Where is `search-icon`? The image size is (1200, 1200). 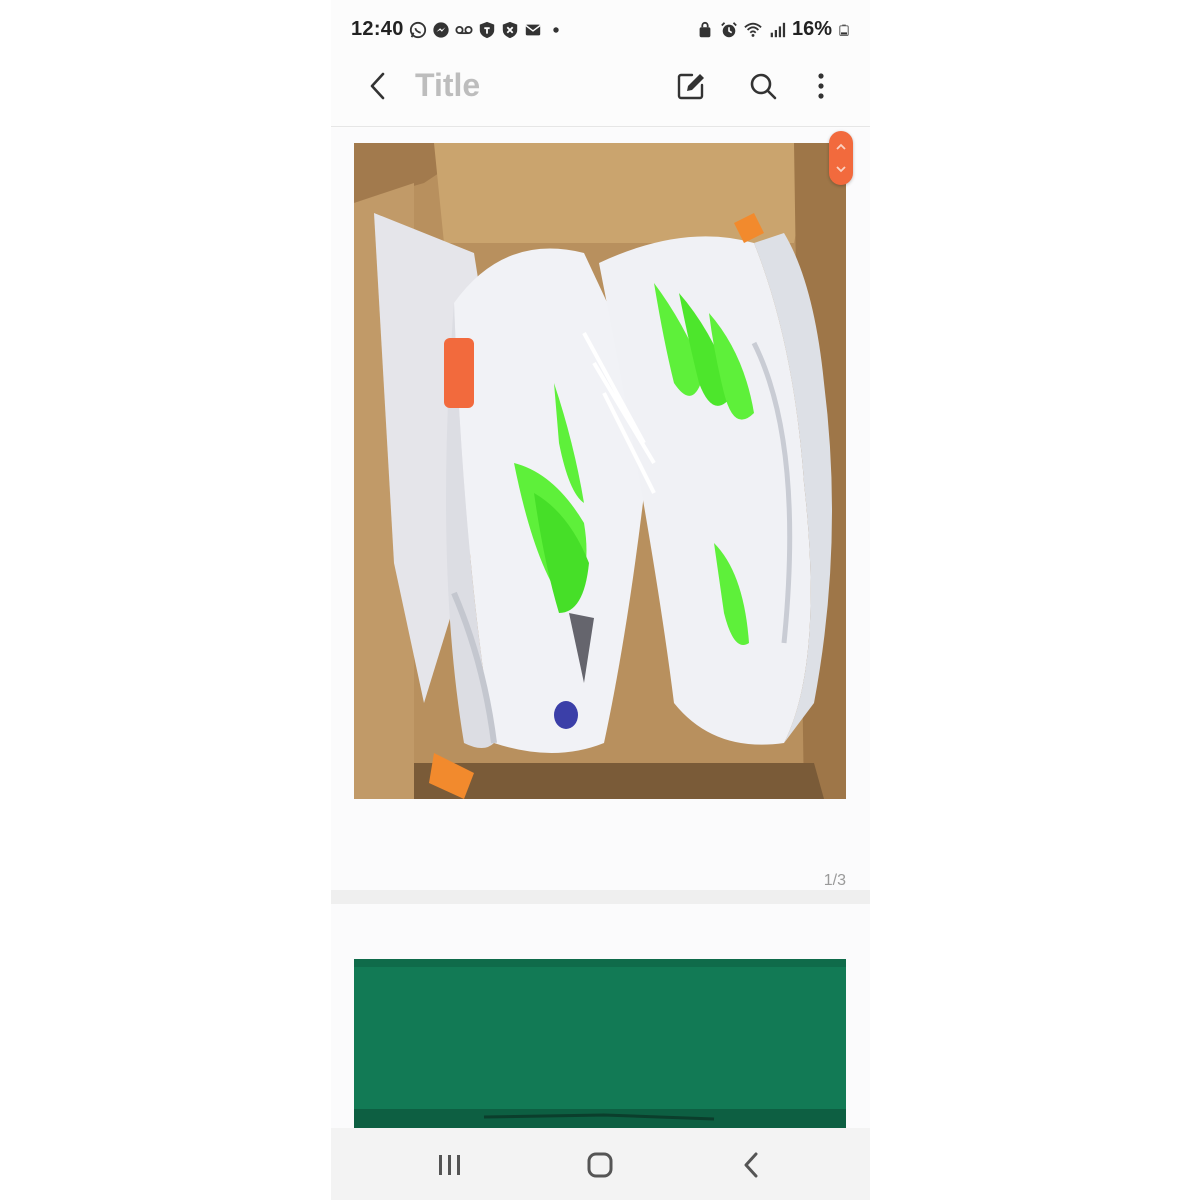
search-icon is located at coordinates (763, 86).